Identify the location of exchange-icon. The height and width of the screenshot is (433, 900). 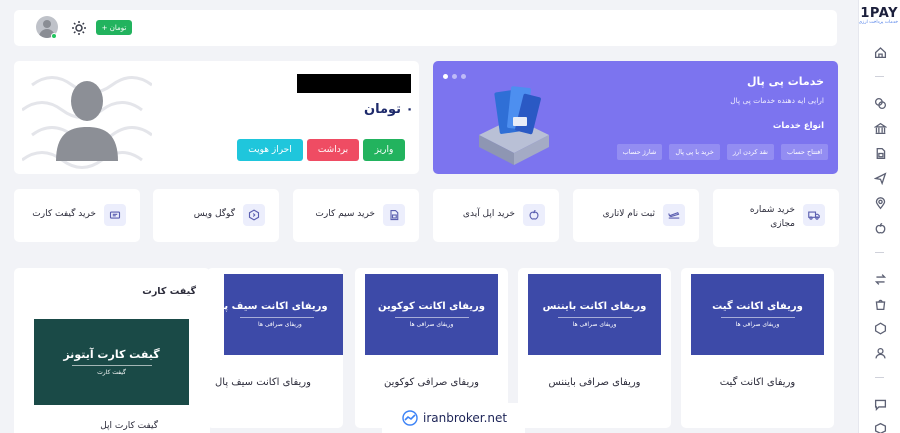
(880, 279).